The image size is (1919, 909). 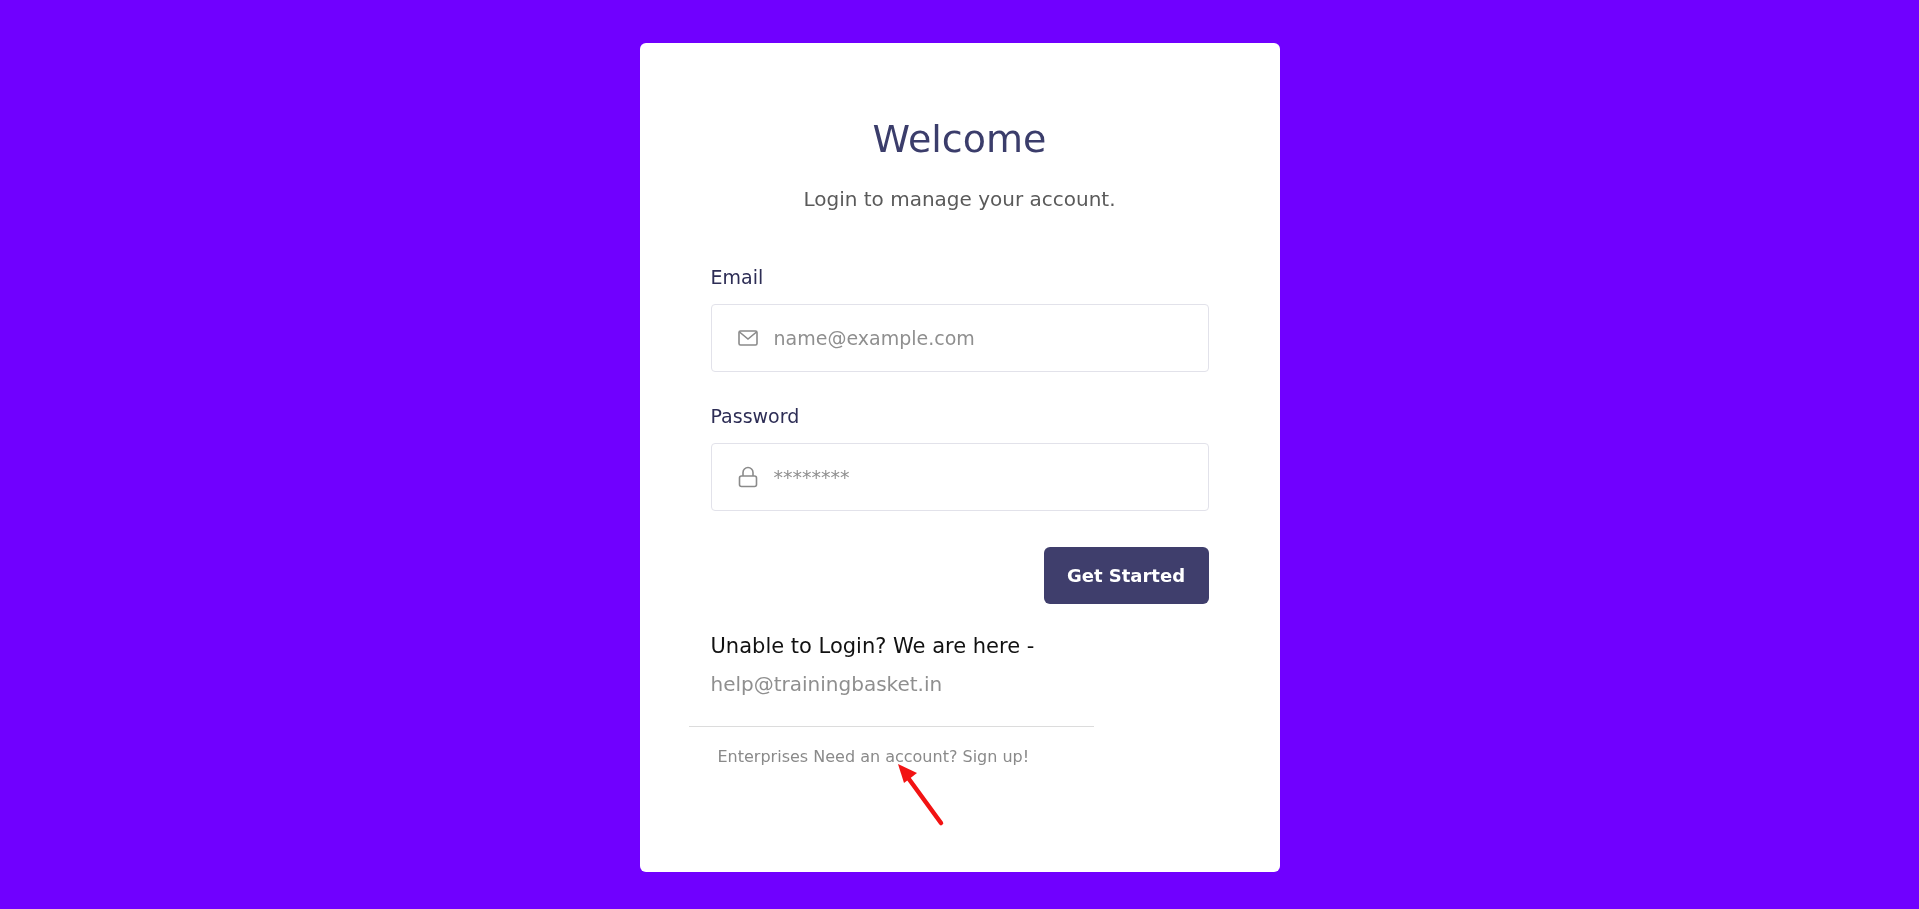 I want to click on annotation-arrow, so click(x=920, y=795).